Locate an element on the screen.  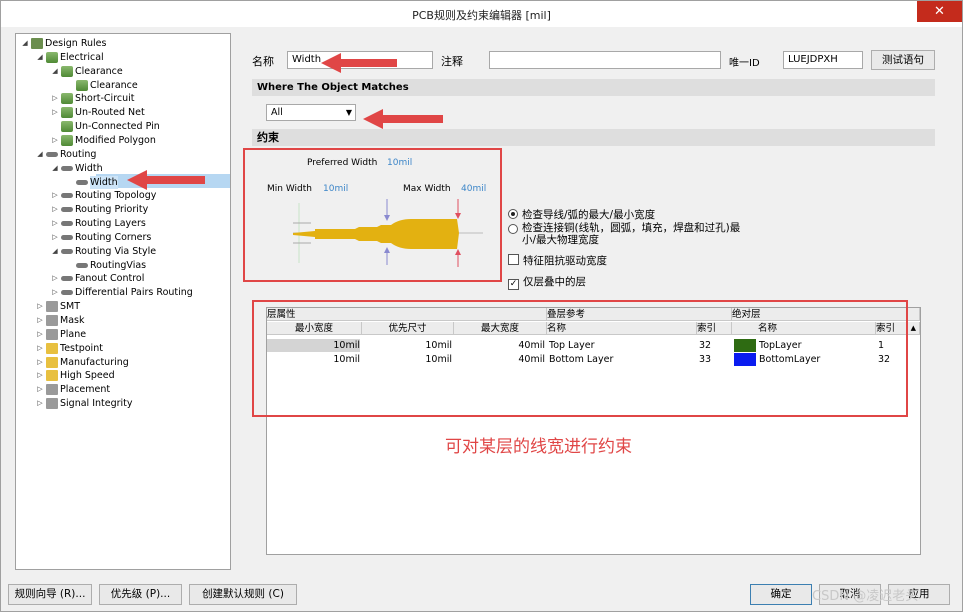
impedance-driven-checkbox: 特征阻抗驱动宽度 is located at coordinates (557, 260).